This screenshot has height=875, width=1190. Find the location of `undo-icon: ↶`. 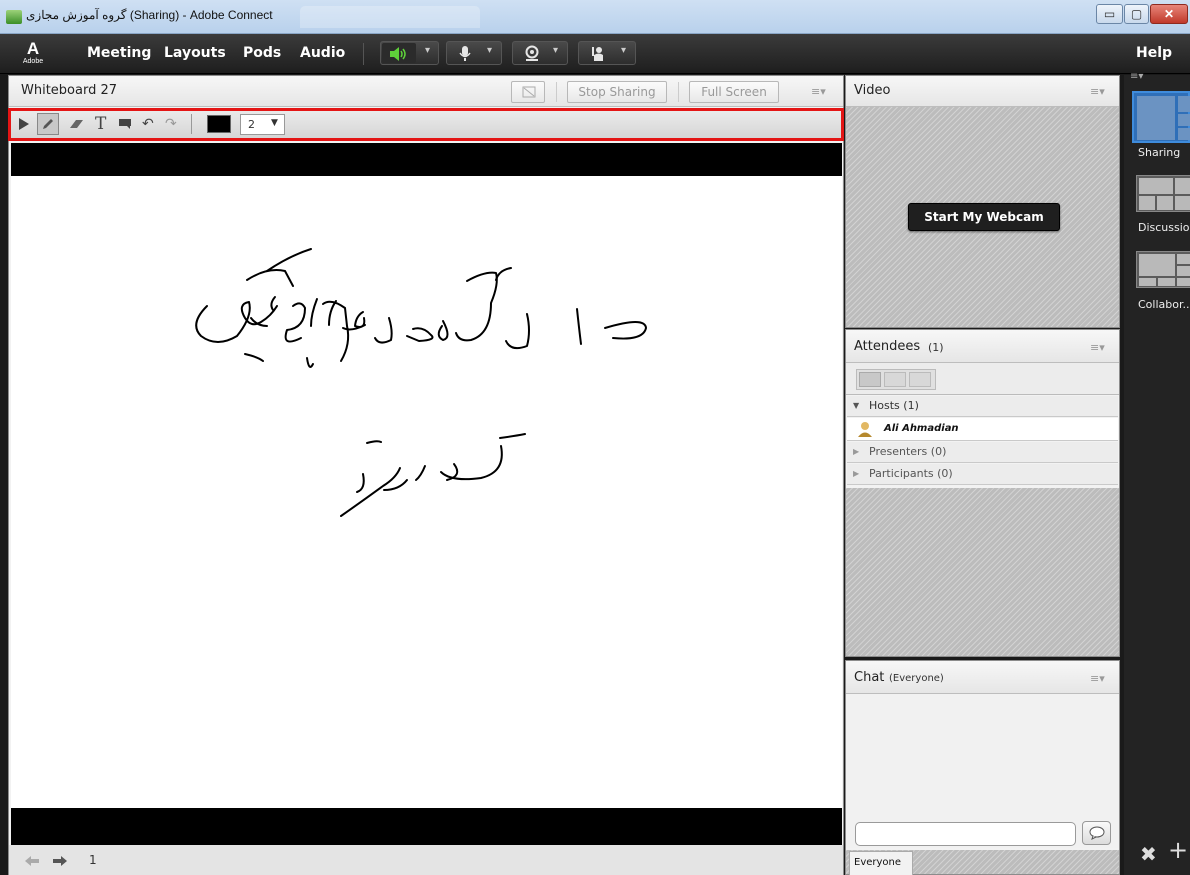

undo-icon: ↶ is located at coordinates (148, 124).